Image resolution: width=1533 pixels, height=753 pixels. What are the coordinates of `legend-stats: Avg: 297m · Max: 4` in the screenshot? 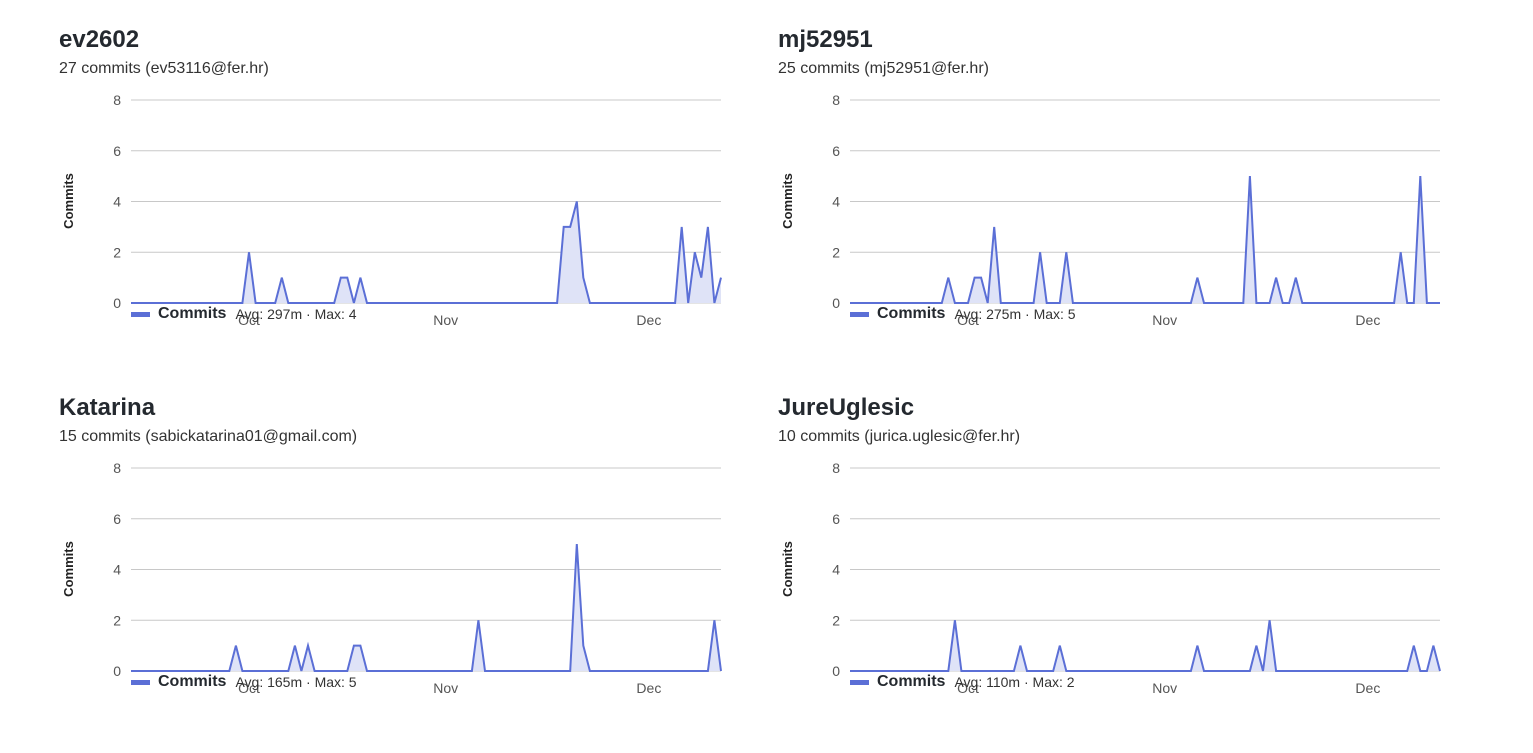 It's located at (296, 314).